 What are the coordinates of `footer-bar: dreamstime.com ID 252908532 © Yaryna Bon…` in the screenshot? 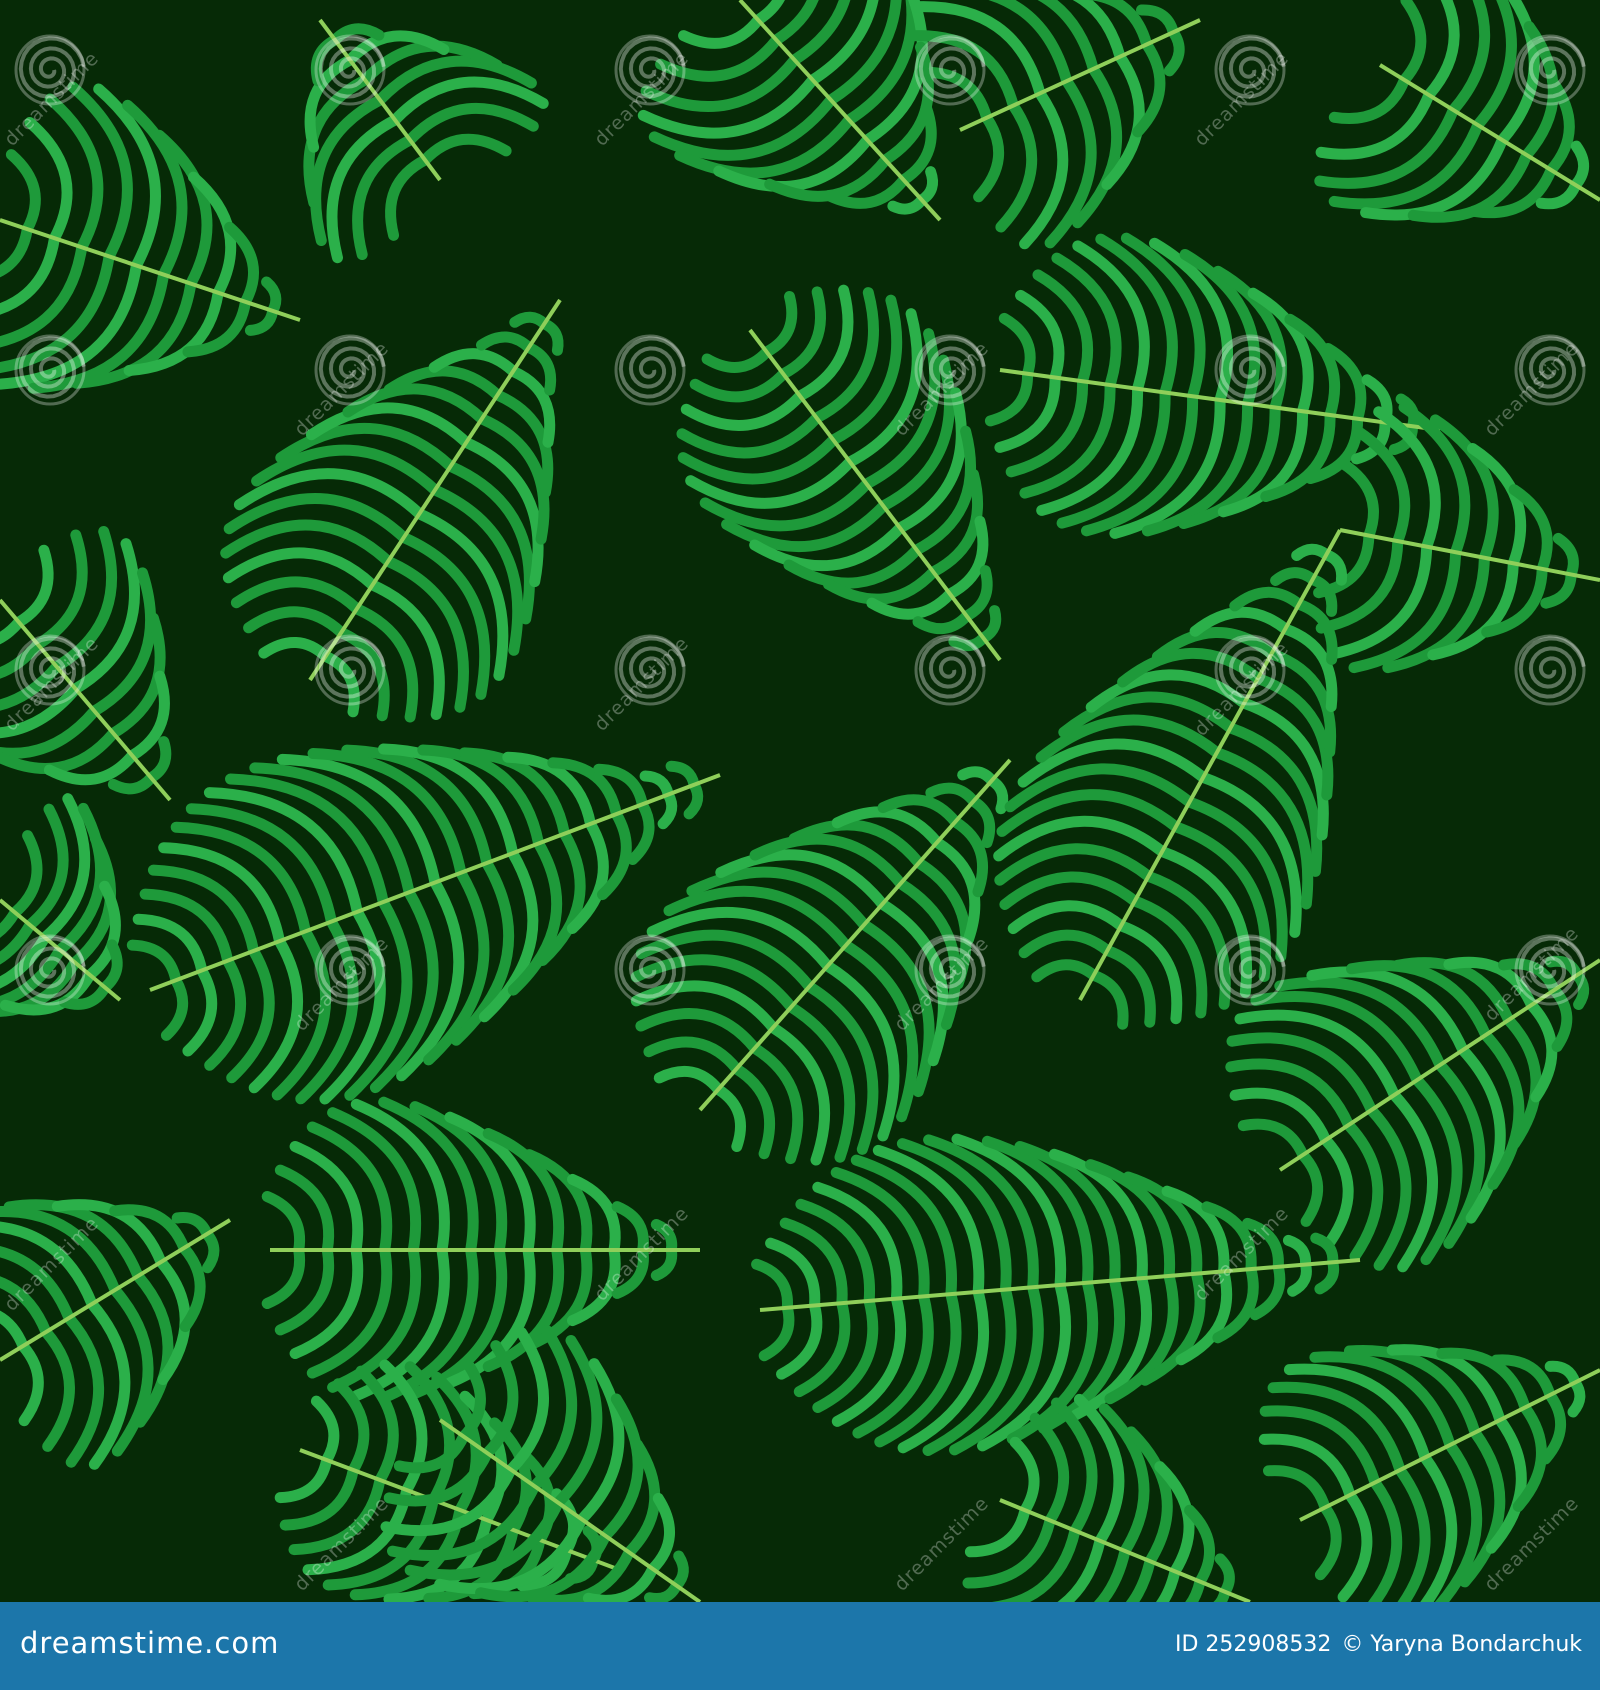 It's located at (800, 1646).